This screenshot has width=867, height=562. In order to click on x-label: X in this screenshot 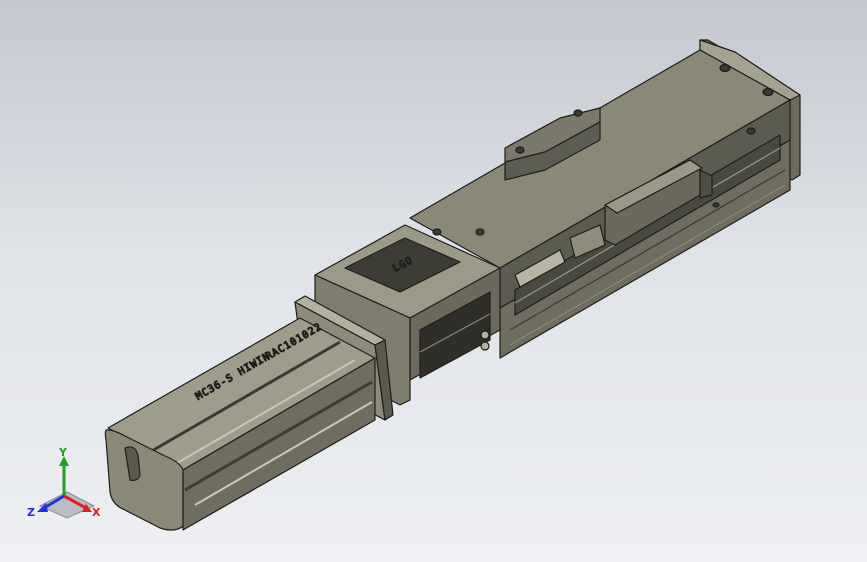, I will do `click(96, 512)`.